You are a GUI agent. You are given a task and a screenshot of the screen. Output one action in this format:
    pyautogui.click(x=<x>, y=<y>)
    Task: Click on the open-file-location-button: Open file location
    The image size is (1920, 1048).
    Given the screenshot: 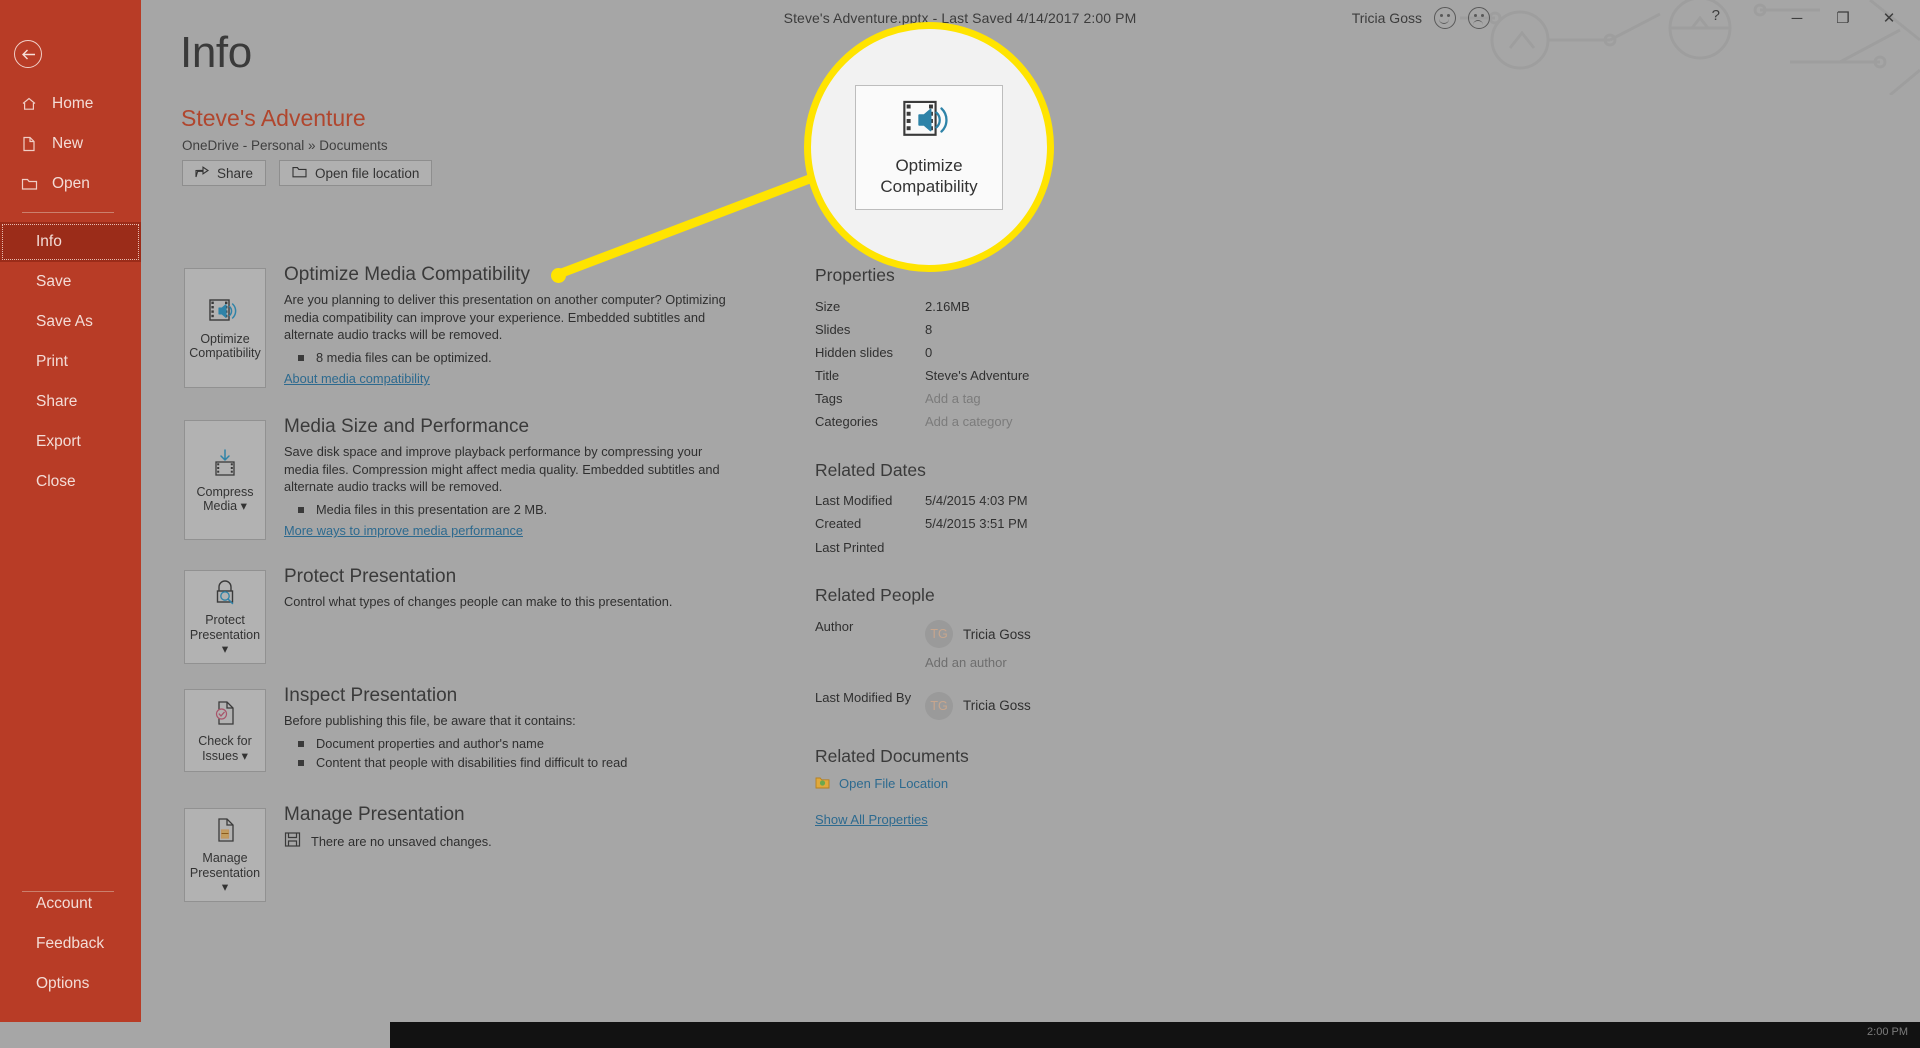 What is the action you would take?
    pyautogui.click(x=356, y=173)
    